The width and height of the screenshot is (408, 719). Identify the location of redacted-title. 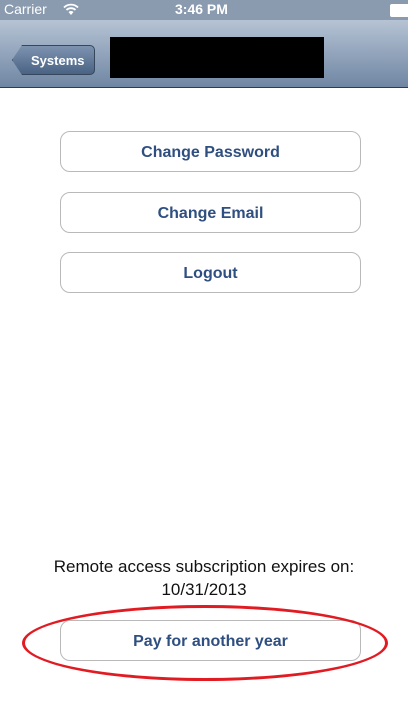
(217, 57).